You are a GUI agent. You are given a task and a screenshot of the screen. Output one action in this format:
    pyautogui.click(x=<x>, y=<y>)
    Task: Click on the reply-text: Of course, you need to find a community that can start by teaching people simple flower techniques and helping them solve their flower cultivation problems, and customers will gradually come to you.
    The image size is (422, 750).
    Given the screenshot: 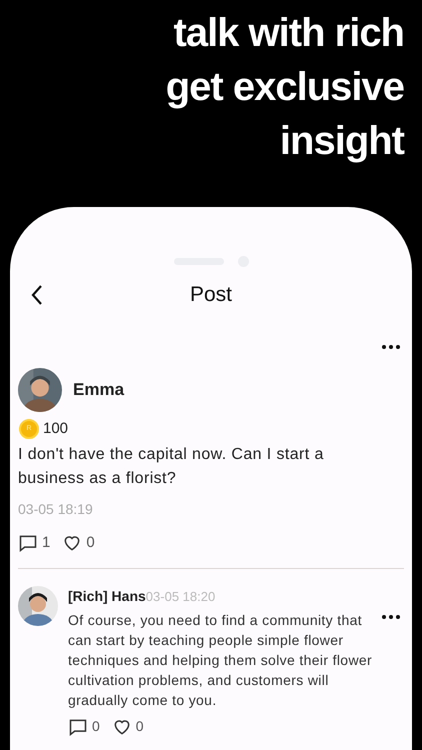 What is the action you would take?
    pyautogui.click(x=221, y=660)
    